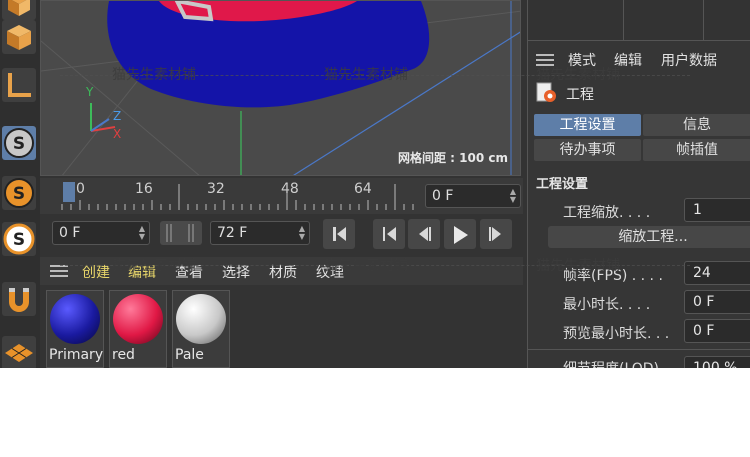  I want to click on material-name: Pale, so click(189, 355).